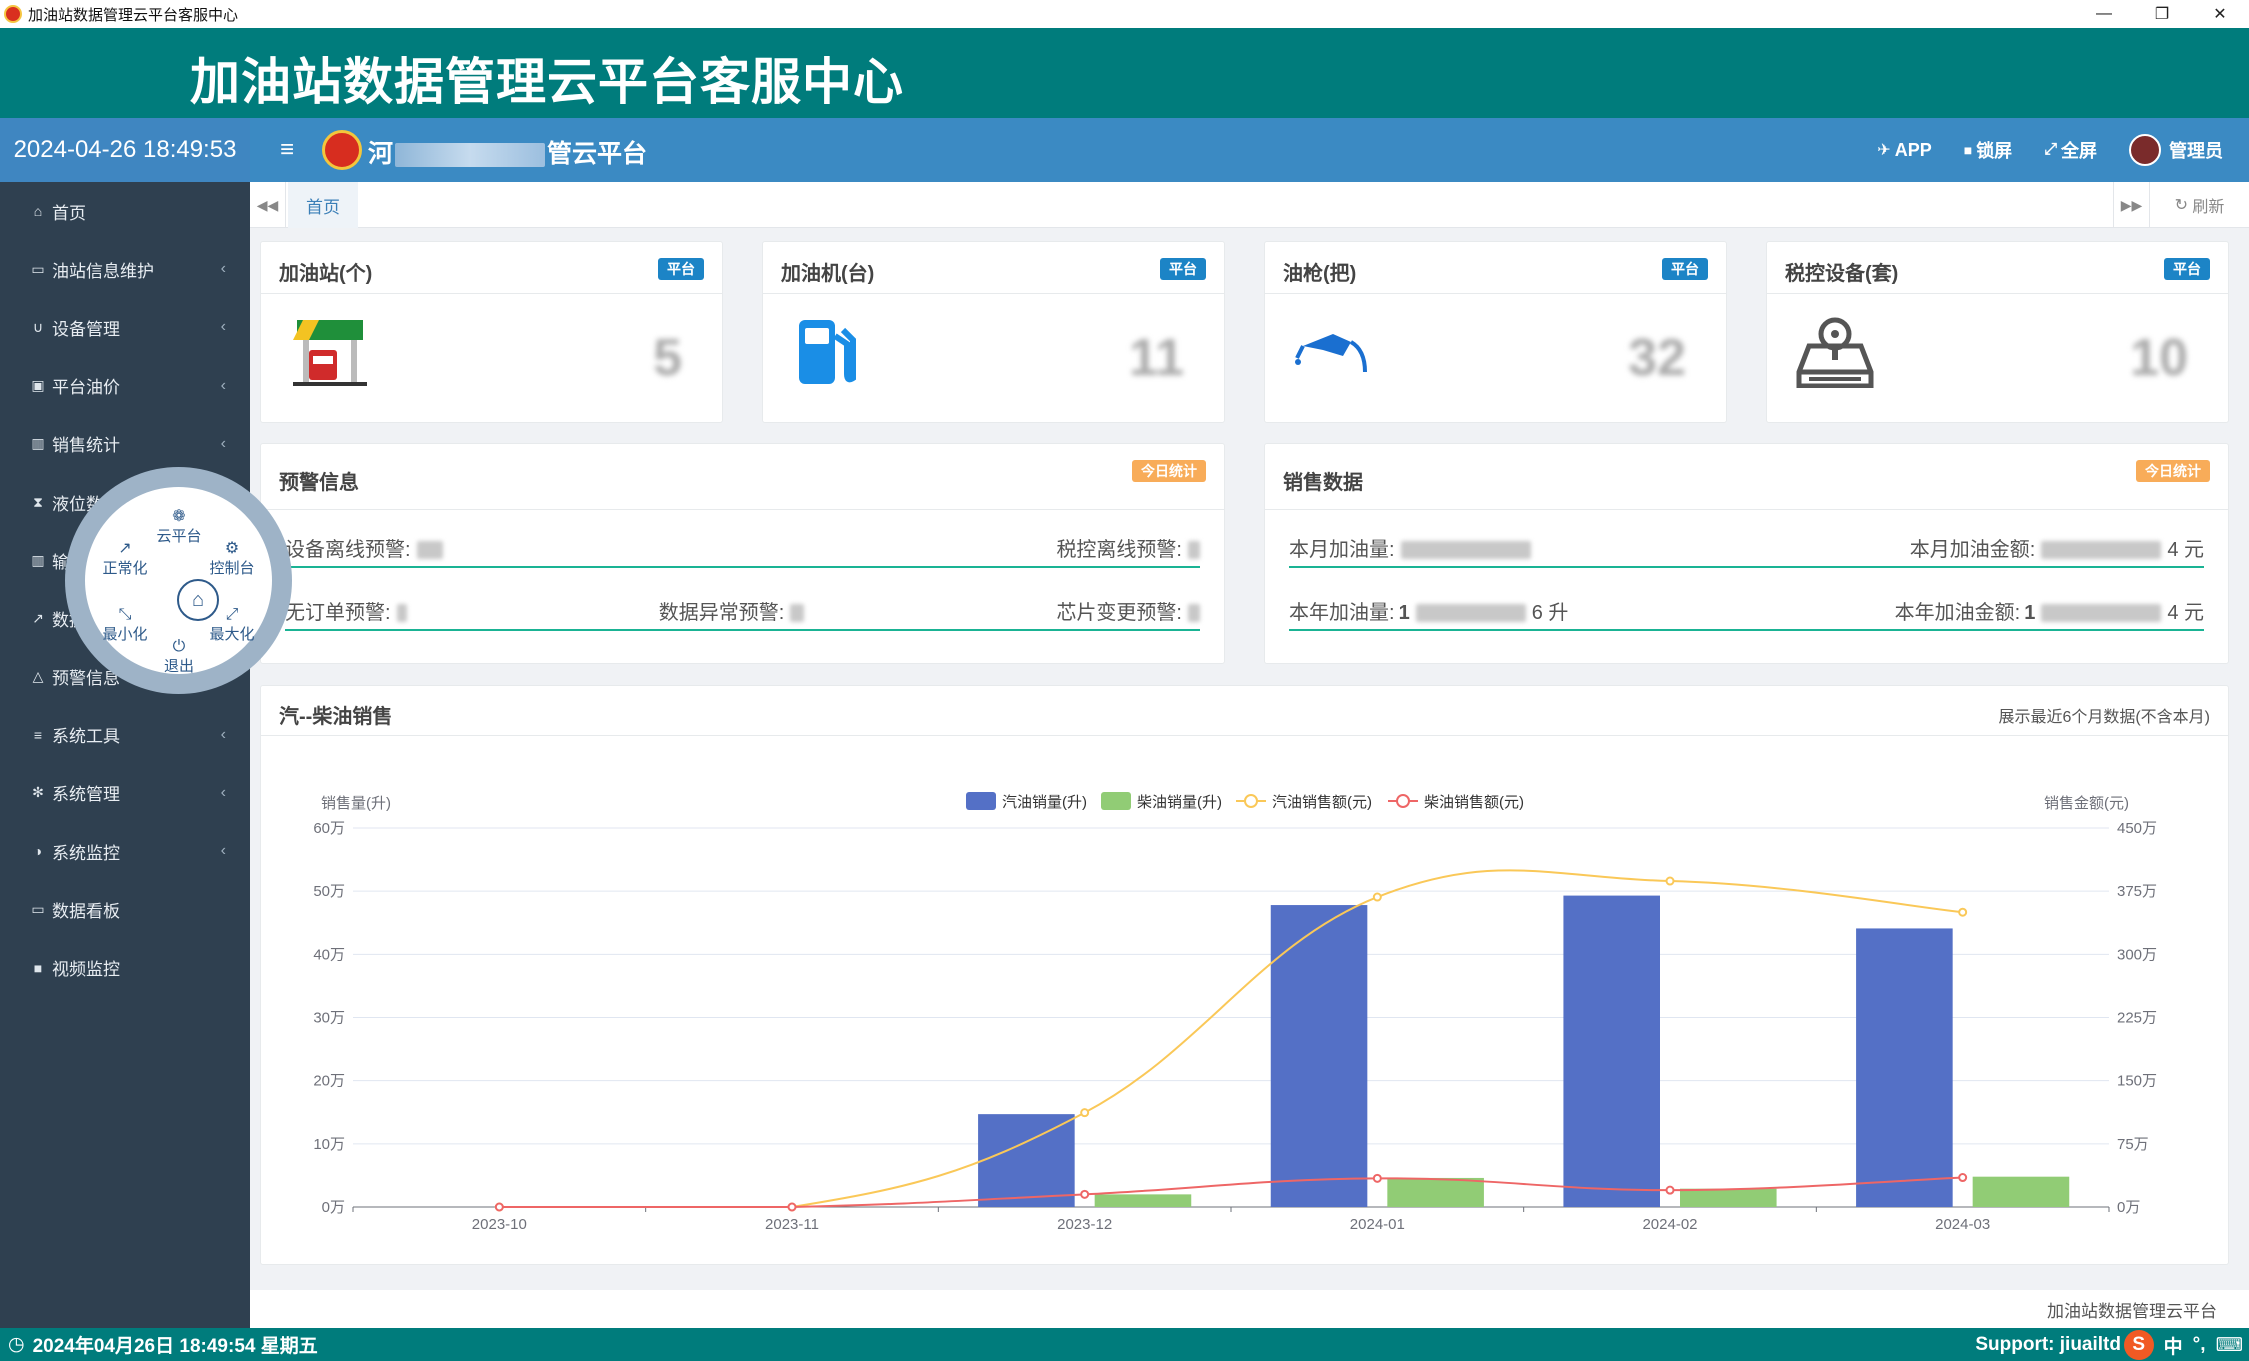  What do you see at coordinates (2137, 828) in the screenshot?
I see `y-tick-right: 450万` at bounding box center [2137, 828].